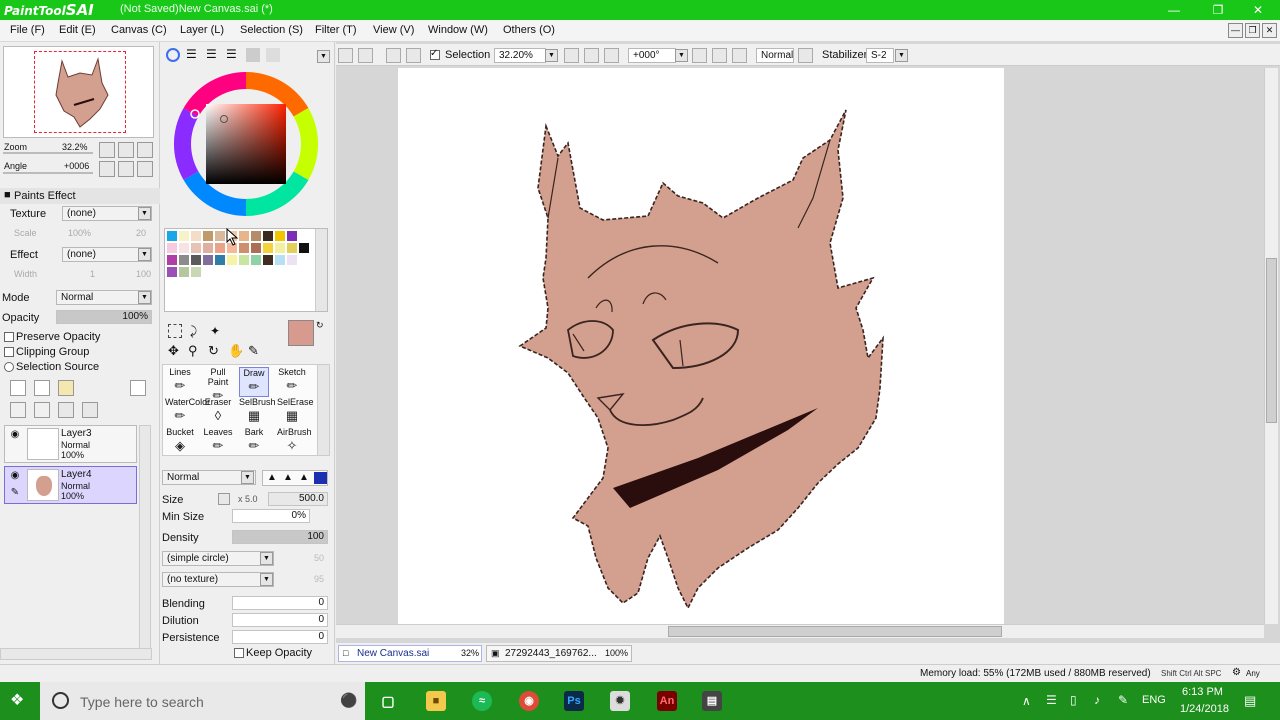  What do you see at coordinates (218, 558) in the screenshot?
I see `brush-shape-select: (simple circle)` at bounding box center [218, 558].